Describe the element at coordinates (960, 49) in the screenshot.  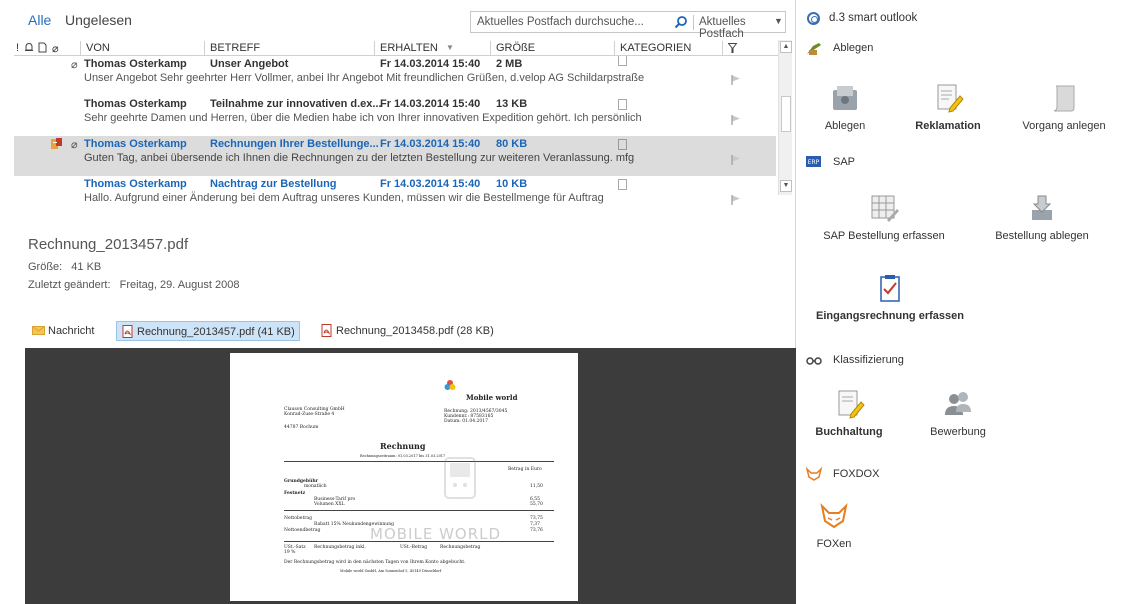
I see `section-ablegen: Ablegen` at that location.